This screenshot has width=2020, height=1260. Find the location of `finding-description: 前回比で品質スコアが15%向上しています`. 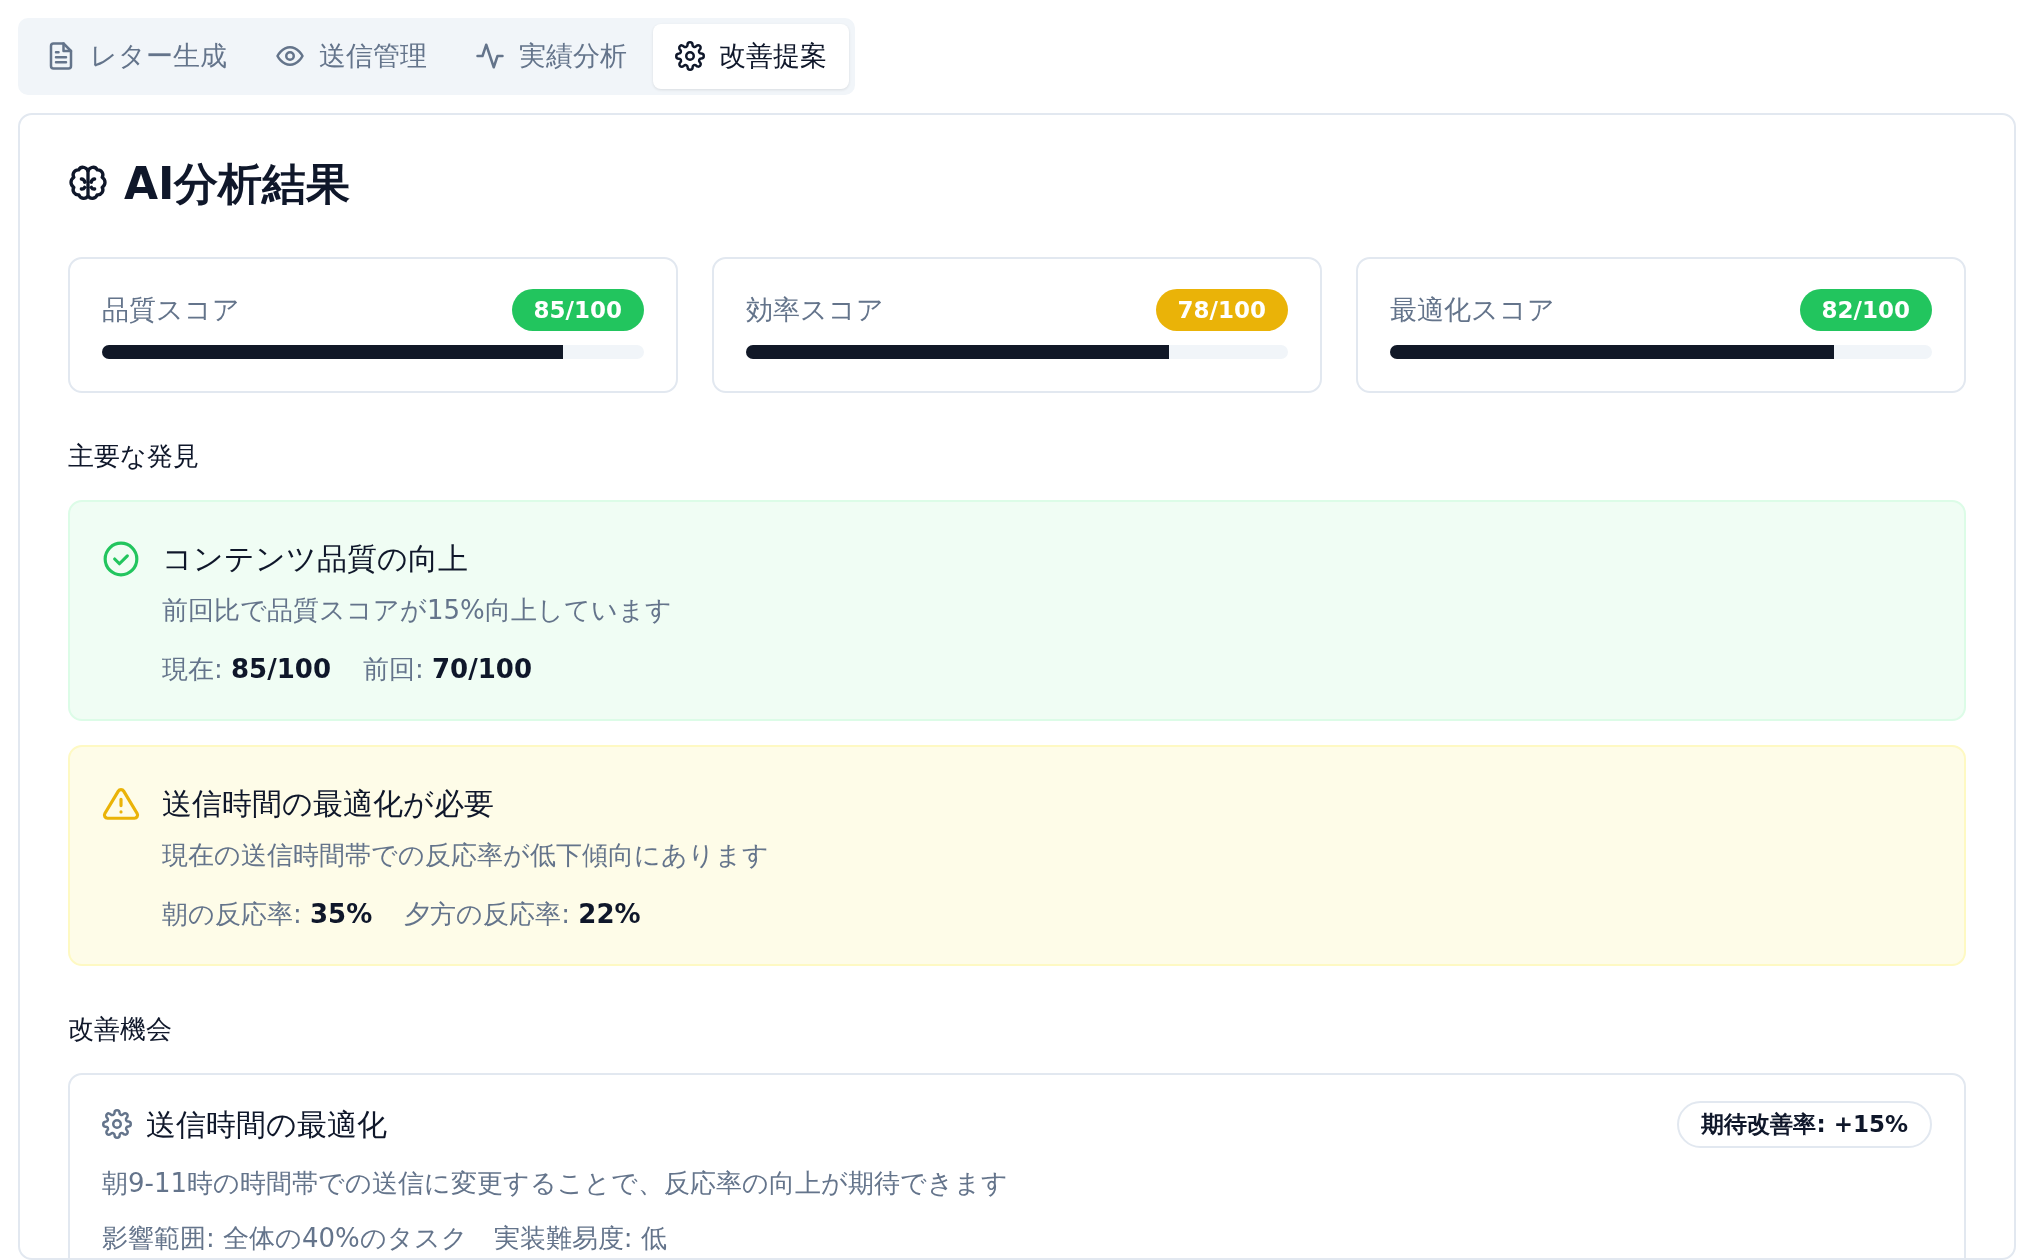

finding-description: 前回比で品質スコアが15%向上しています is located at coordinates (417, 610).